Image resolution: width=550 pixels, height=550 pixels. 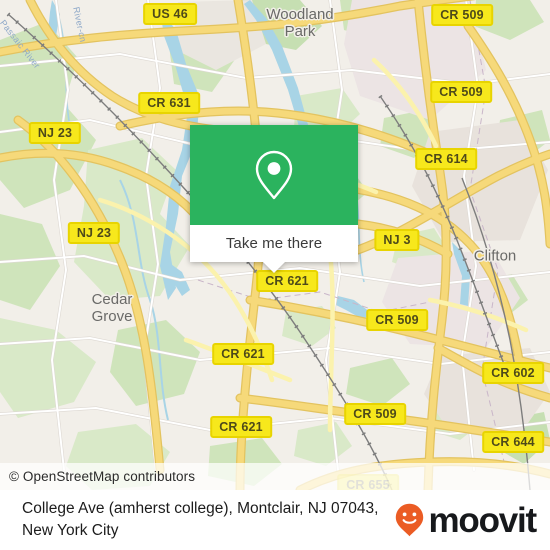 What do you see at coordinates (243, 354) in the screenshot?
I see `road-shield-cr-621-mid: CR 621` at bounding box center [243, 354].